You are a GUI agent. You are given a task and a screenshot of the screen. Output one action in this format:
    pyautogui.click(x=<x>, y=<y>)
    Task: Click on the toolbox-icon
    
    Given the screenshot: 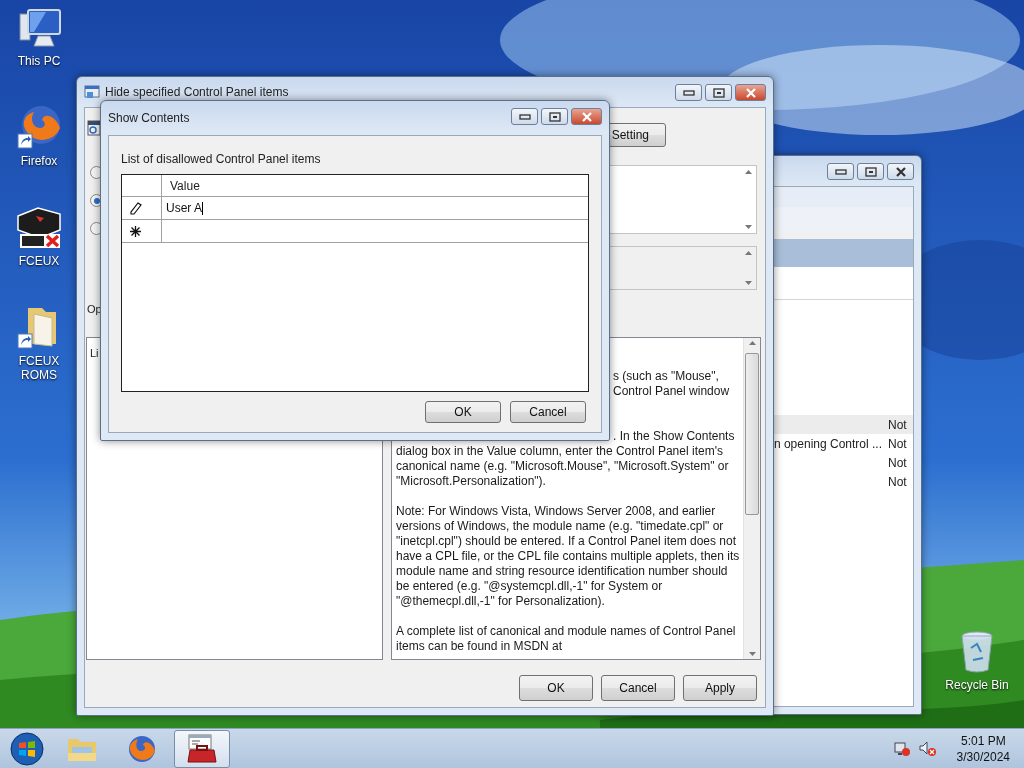 What is the action you would take?
    pyautogui.click(x=202, y=749)
    